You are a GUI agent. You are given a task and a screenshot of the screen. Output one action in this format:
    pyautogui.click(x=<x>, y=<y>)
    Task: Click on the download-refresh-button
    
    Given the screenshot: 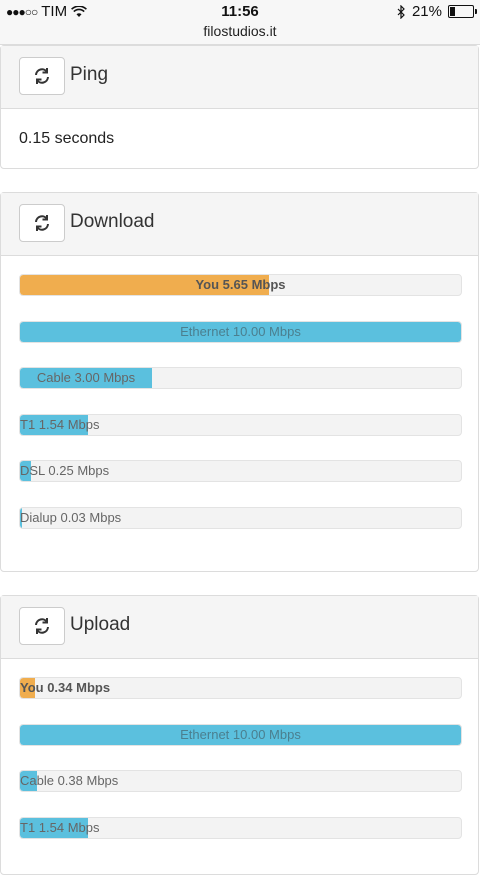 What is the action you would take?
    pyautogui.click(x=42, y=223)
    